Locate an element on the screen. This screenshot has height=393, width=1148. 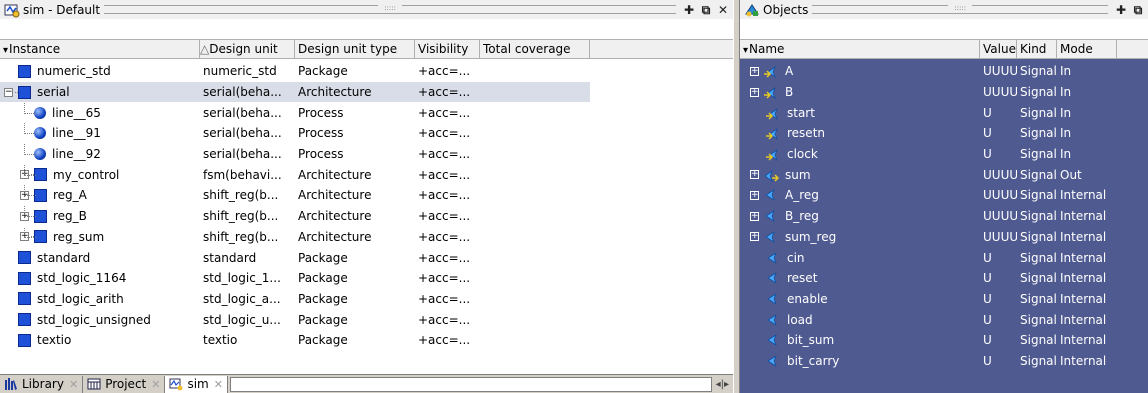
column-header-total-coverage: Total coverage is located at coordinates (535, 49).